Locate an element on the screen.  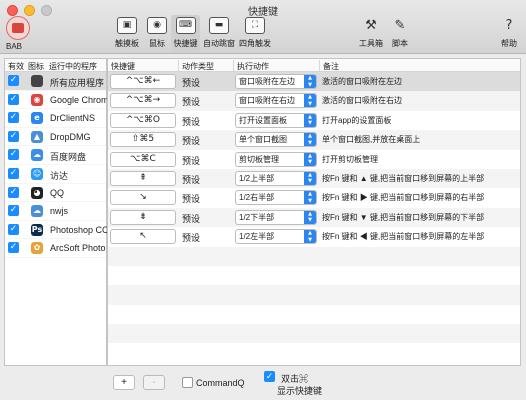
app-list-item: ✓ ◉ Google Chrome is located at coordinates (56, 100).